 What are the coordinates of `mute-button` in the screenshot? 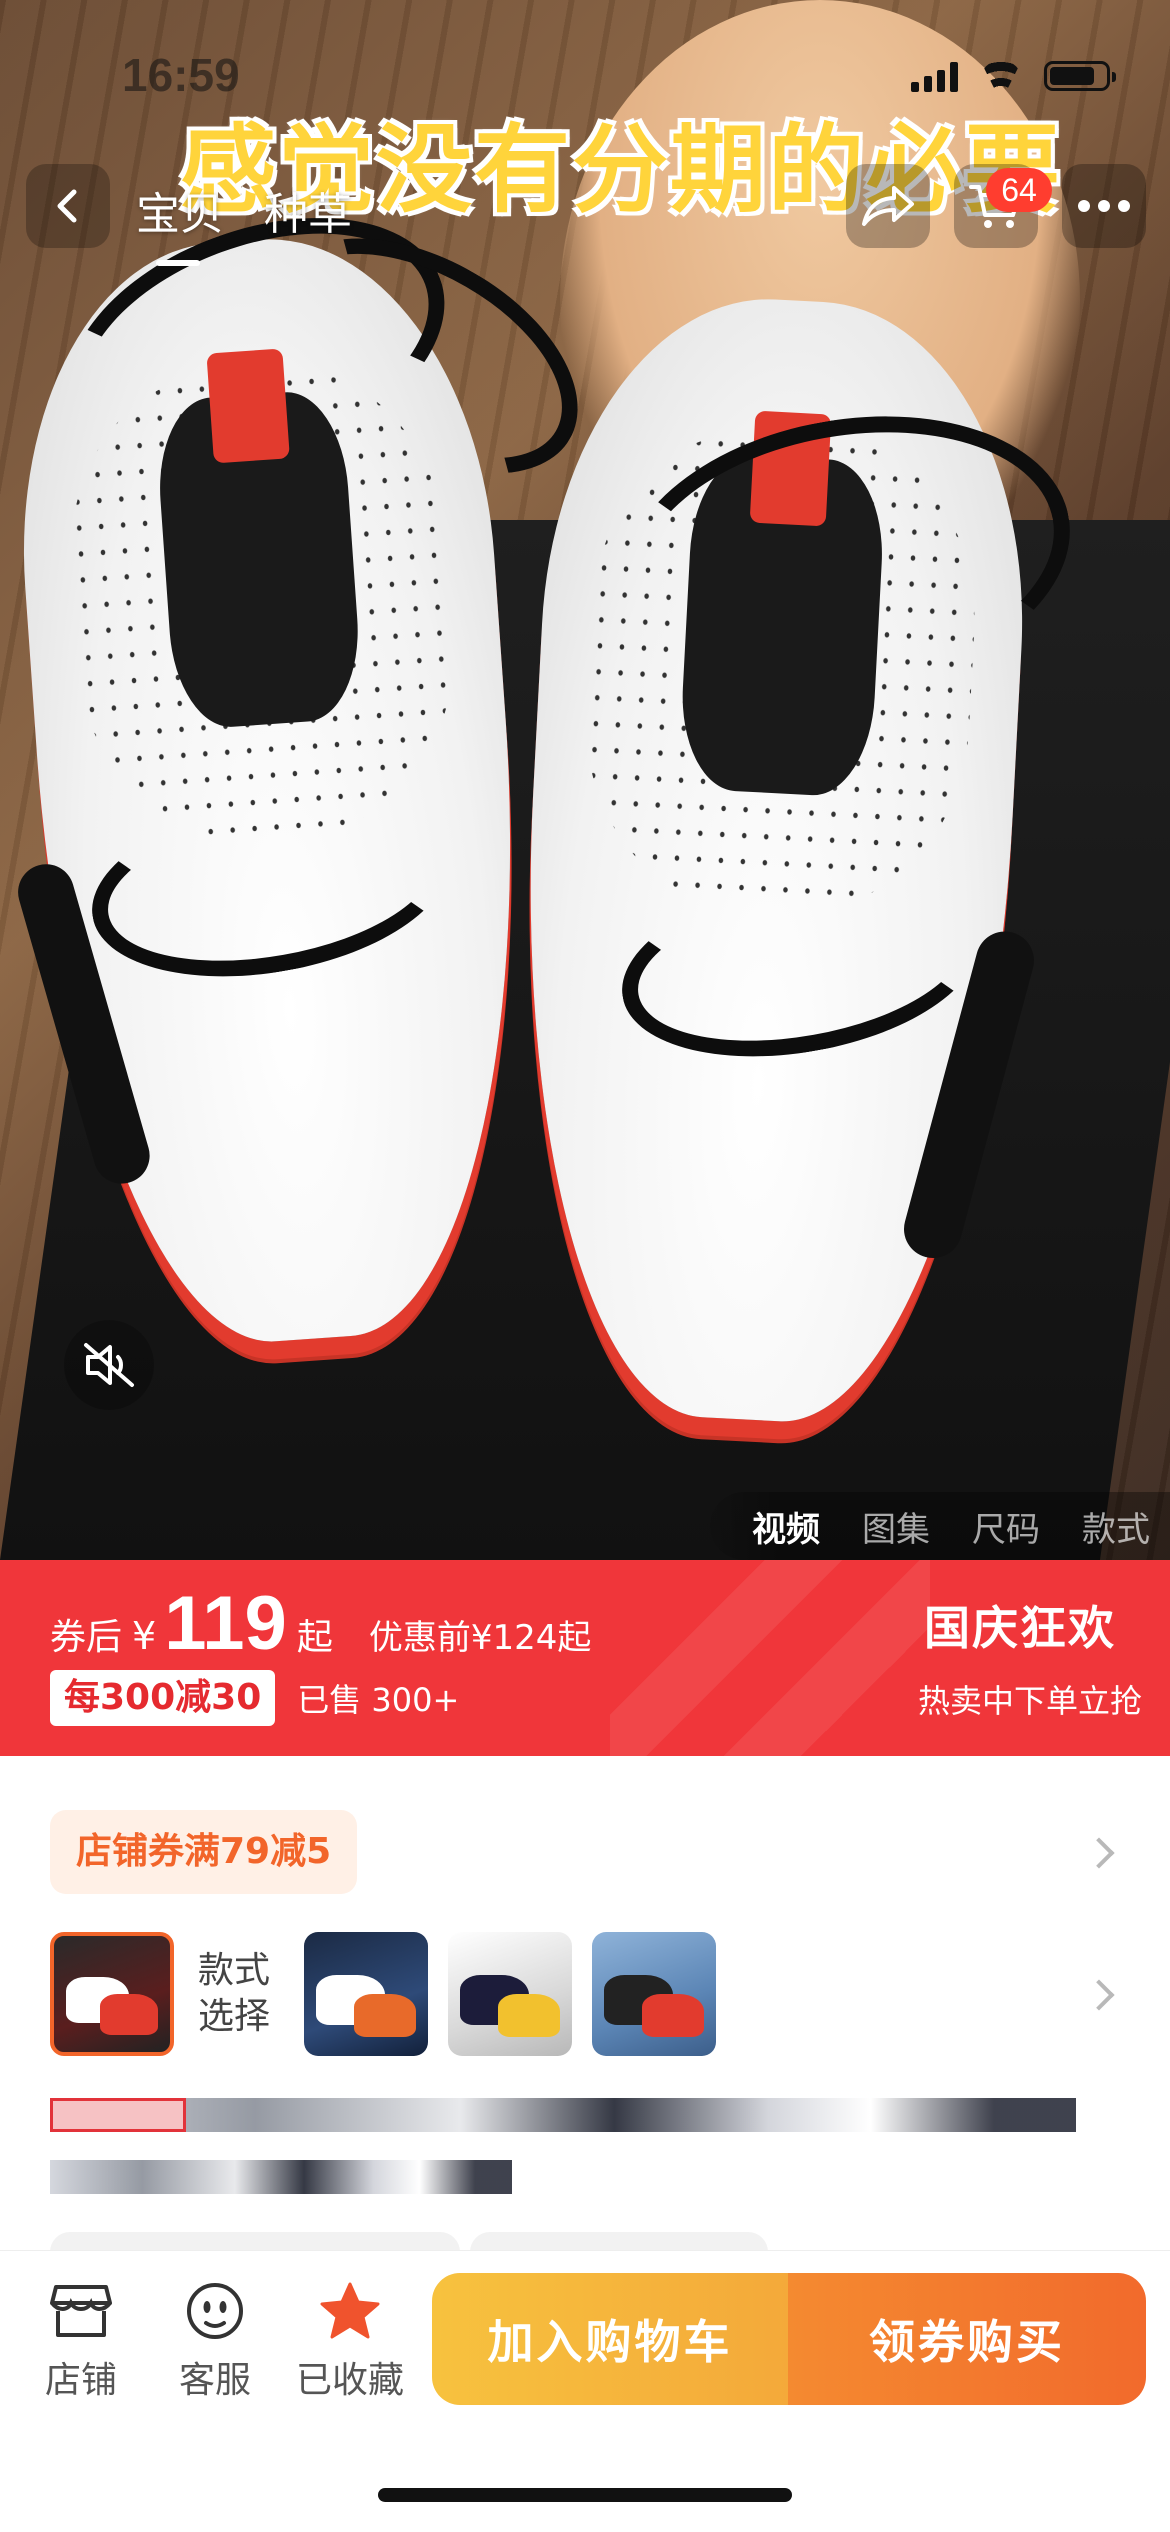 It's located at (109, 1365).